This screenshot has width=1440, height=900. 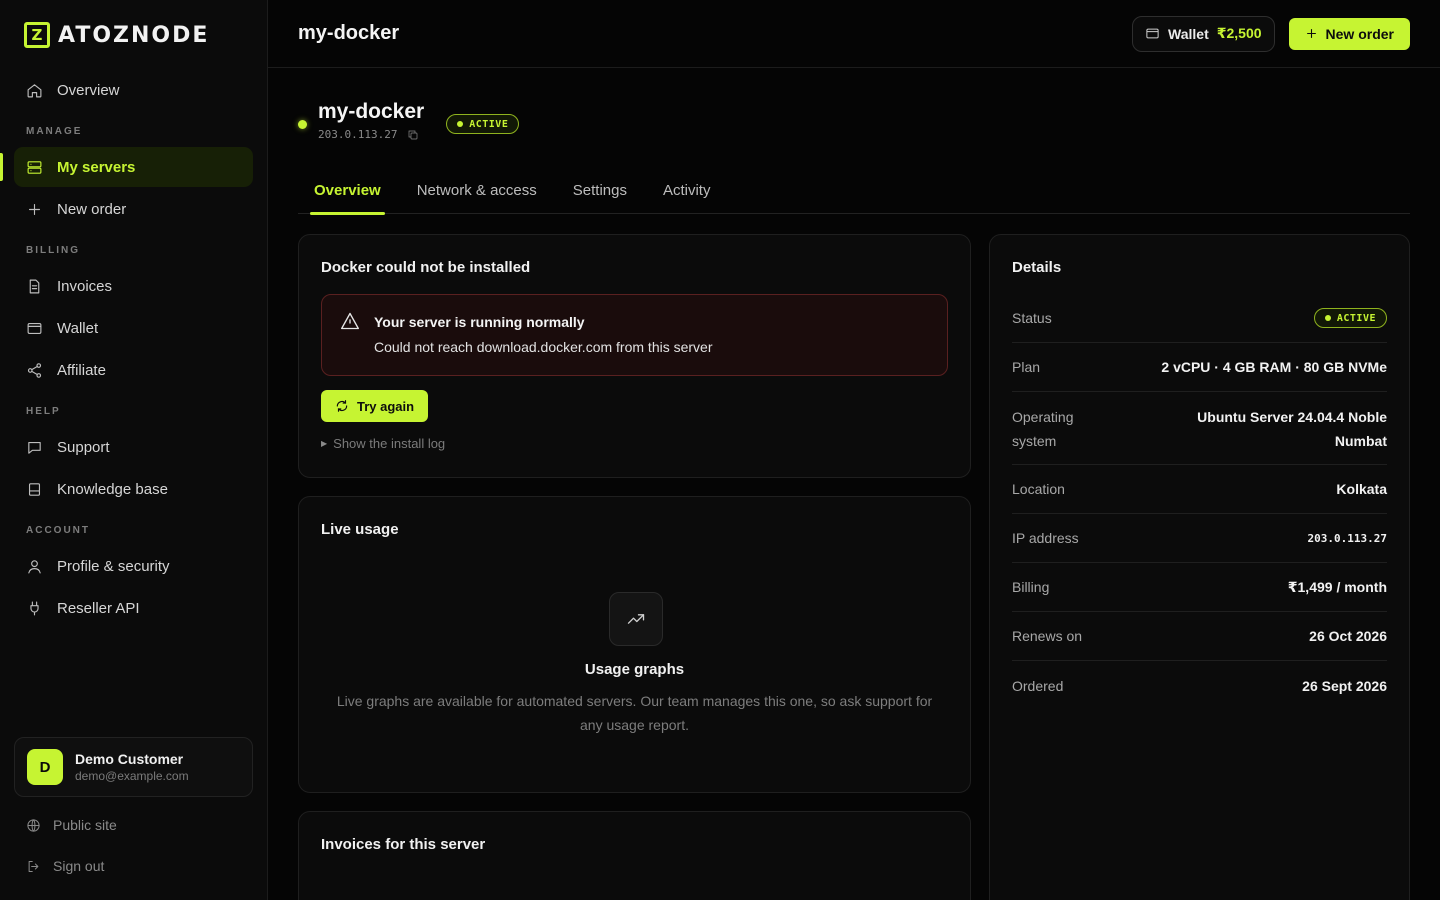 What do you see at coordinates (358, 134) in the screenshot?
I see `server-ip: 203.0.113.27` at bounding box center [358, 134].